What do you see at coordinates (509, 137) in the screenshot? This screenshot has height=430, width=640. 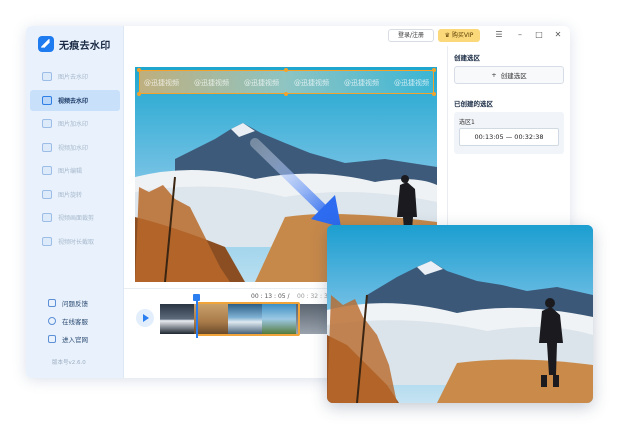 I see `selection-time-range: 00:13:05 — 00:32:38` at bounding box center [509, 137].